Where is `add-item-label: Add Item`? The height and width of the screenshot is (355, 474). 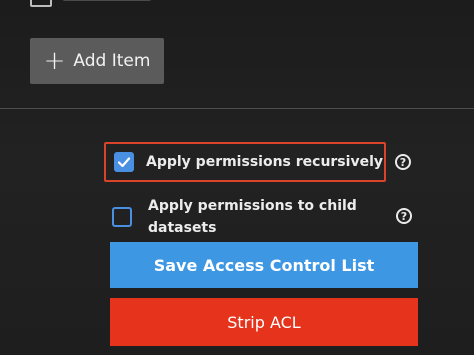 add-item-label: Add Item is located at coordinates (112, 61).